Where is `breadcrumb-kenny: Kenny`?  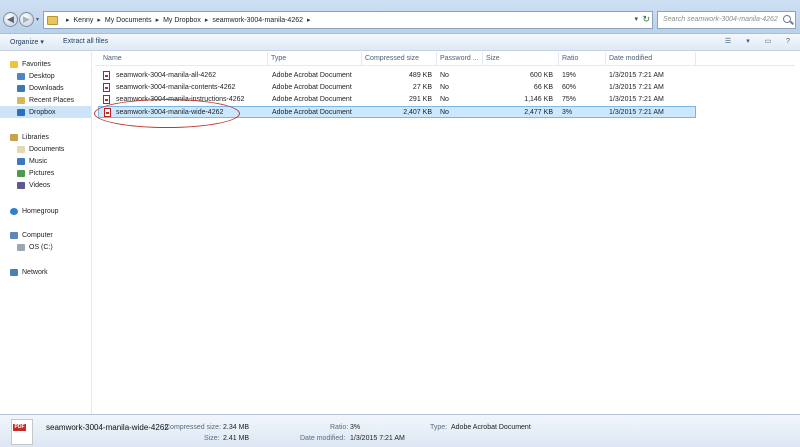 breadcrumb-kenny: Kenny is located at coordinates (84, 20).